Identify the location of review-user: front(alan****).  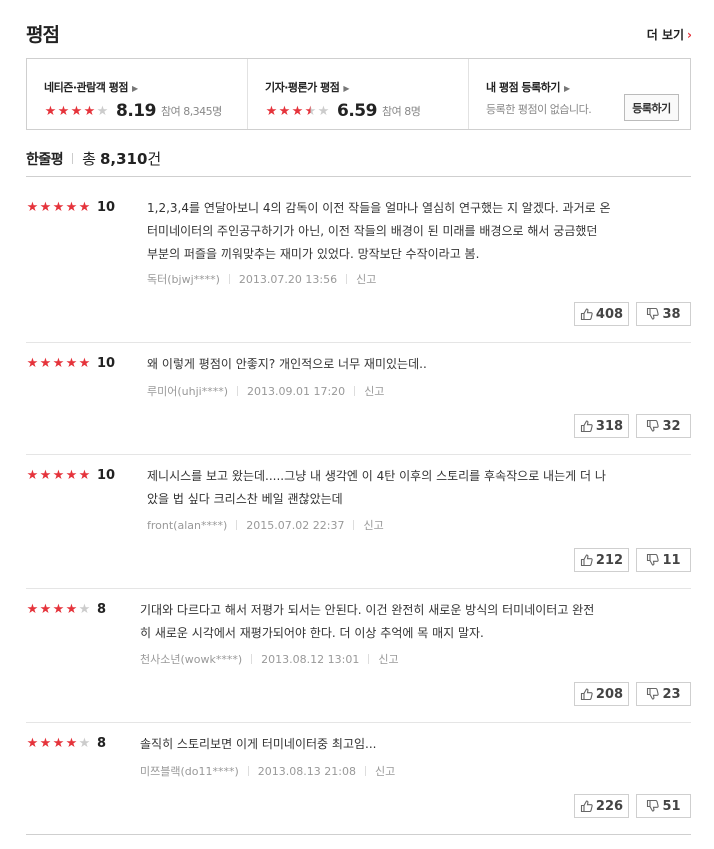
(187, 525).